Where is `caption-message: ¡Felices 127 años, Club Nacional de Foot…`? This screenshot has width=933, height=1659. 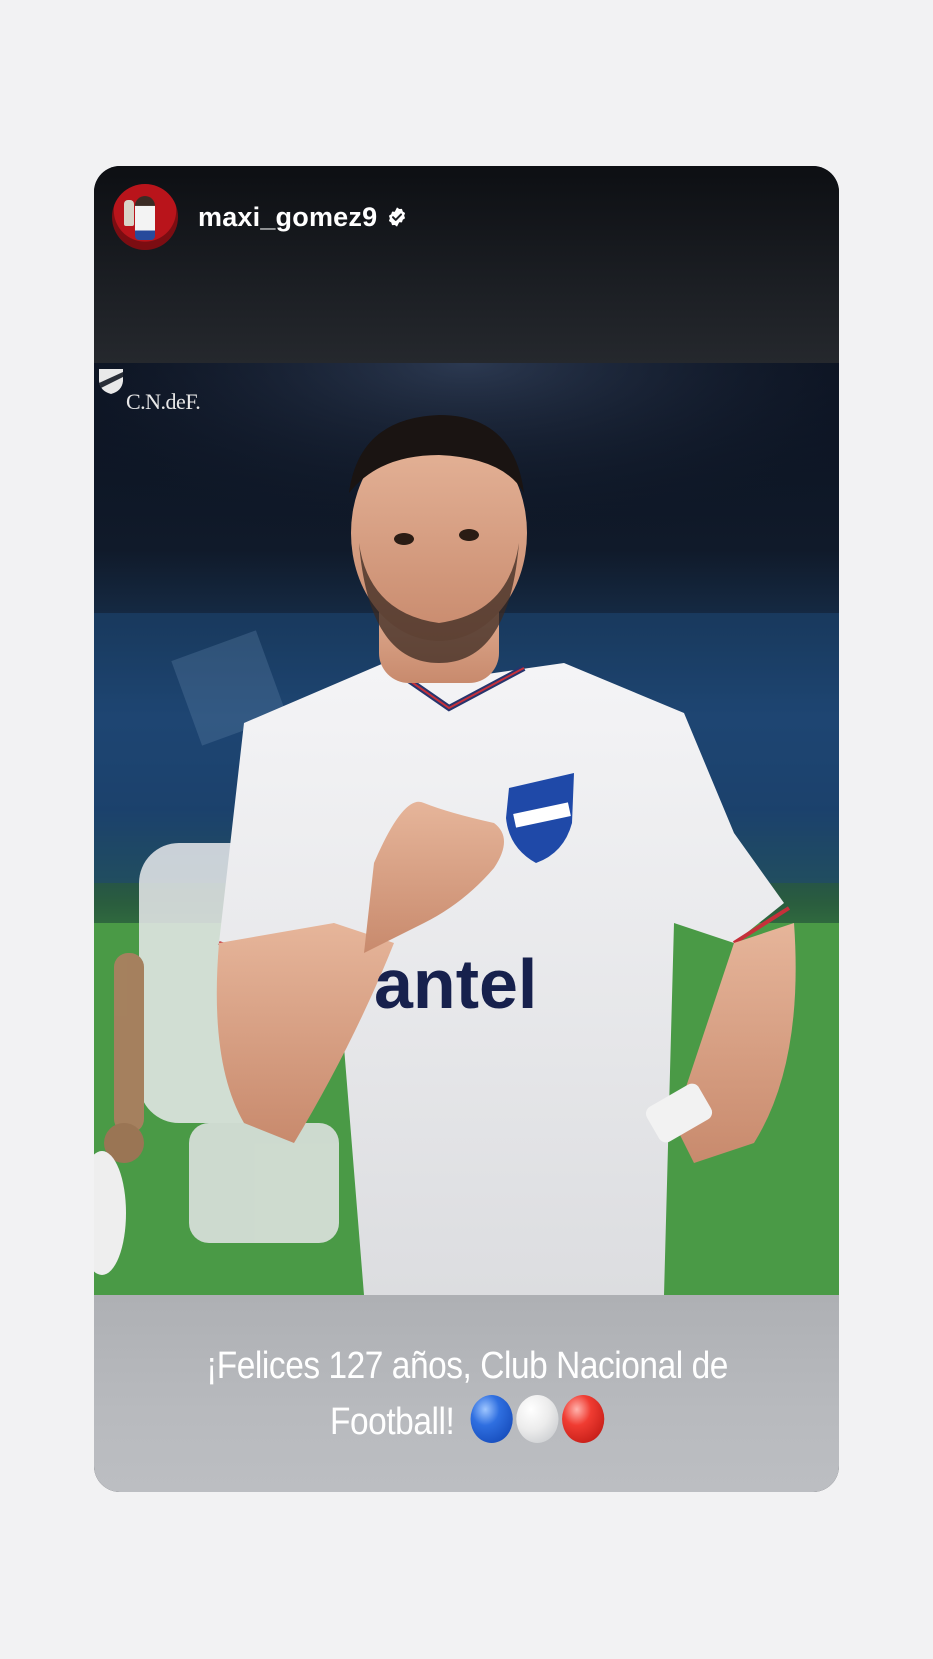 caption-message: ¡Felices 127 años, Club Nacional de Foot… is located at coordinates (466, 1393).